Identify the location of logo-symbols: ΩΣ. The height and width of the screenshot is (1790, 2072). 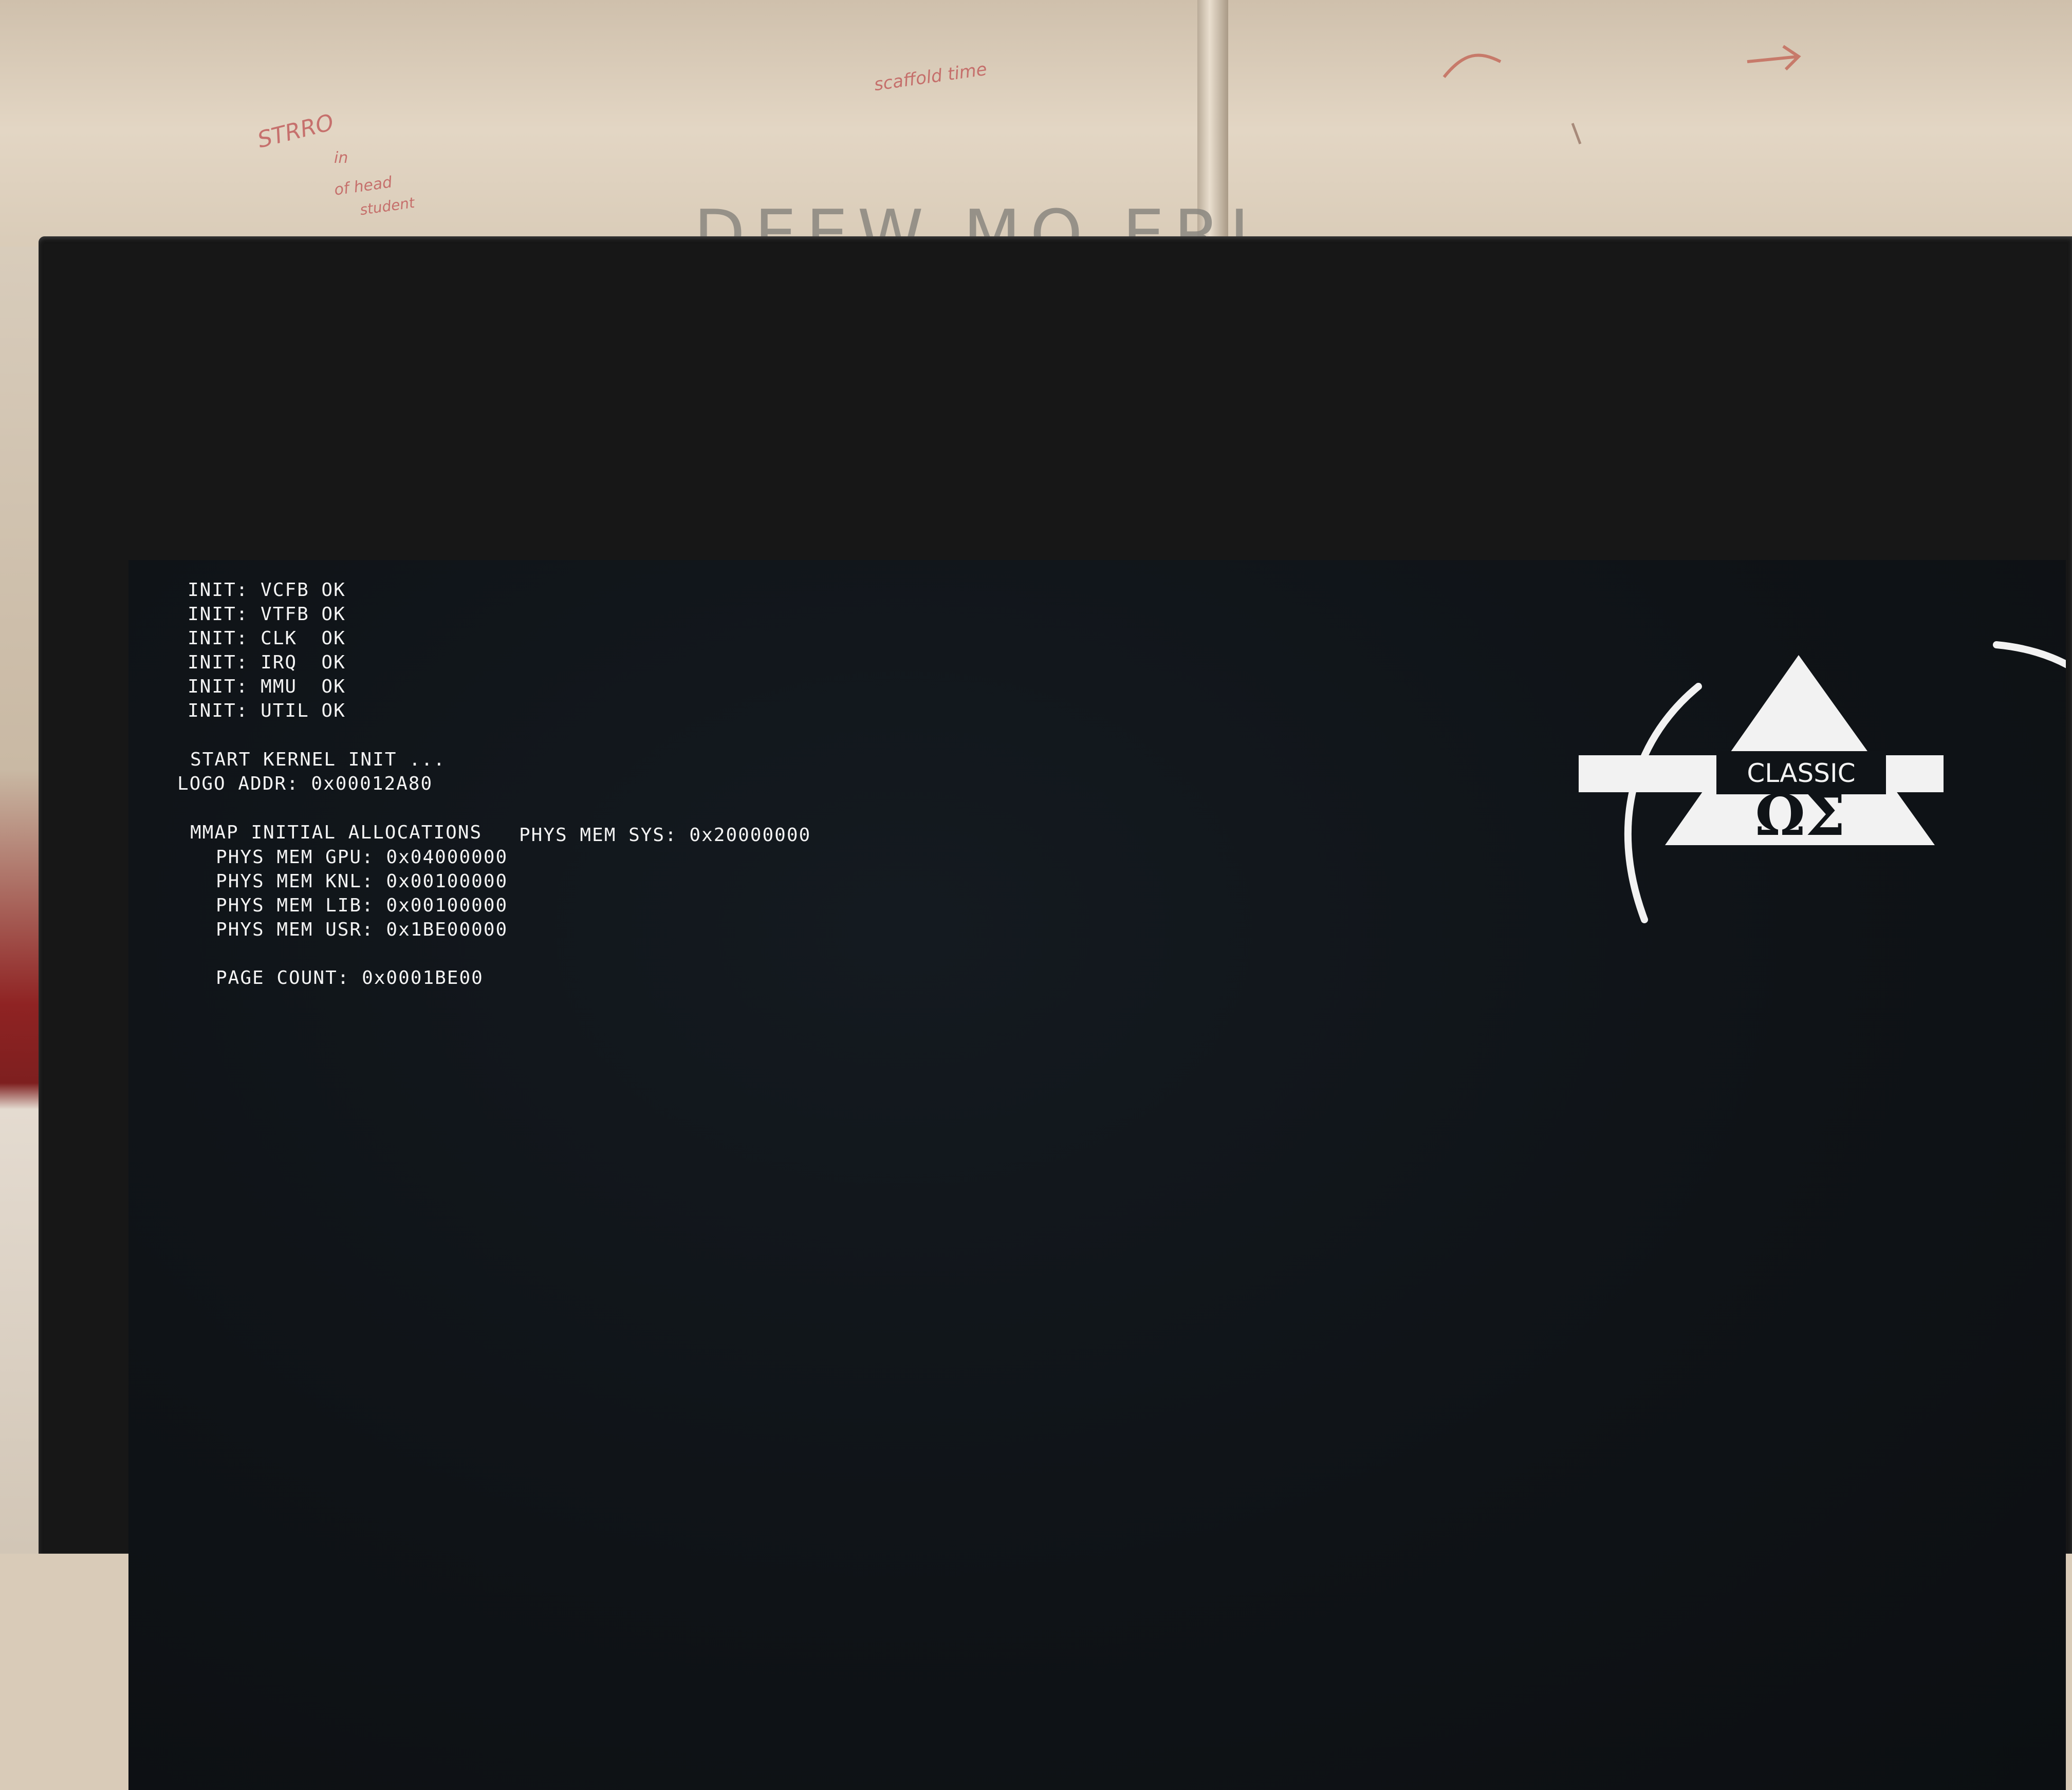
(1800, 815).